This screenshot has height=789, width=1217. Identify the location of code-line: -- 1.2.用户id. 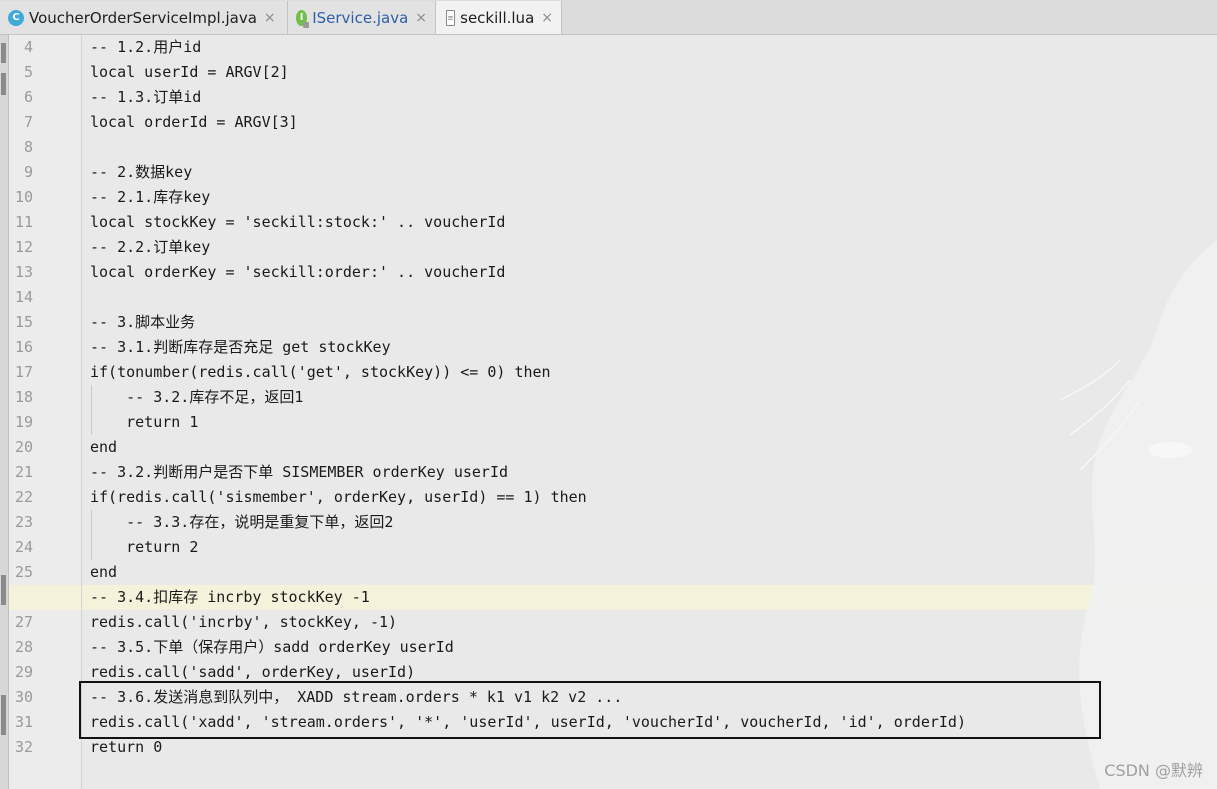
(145, 47).